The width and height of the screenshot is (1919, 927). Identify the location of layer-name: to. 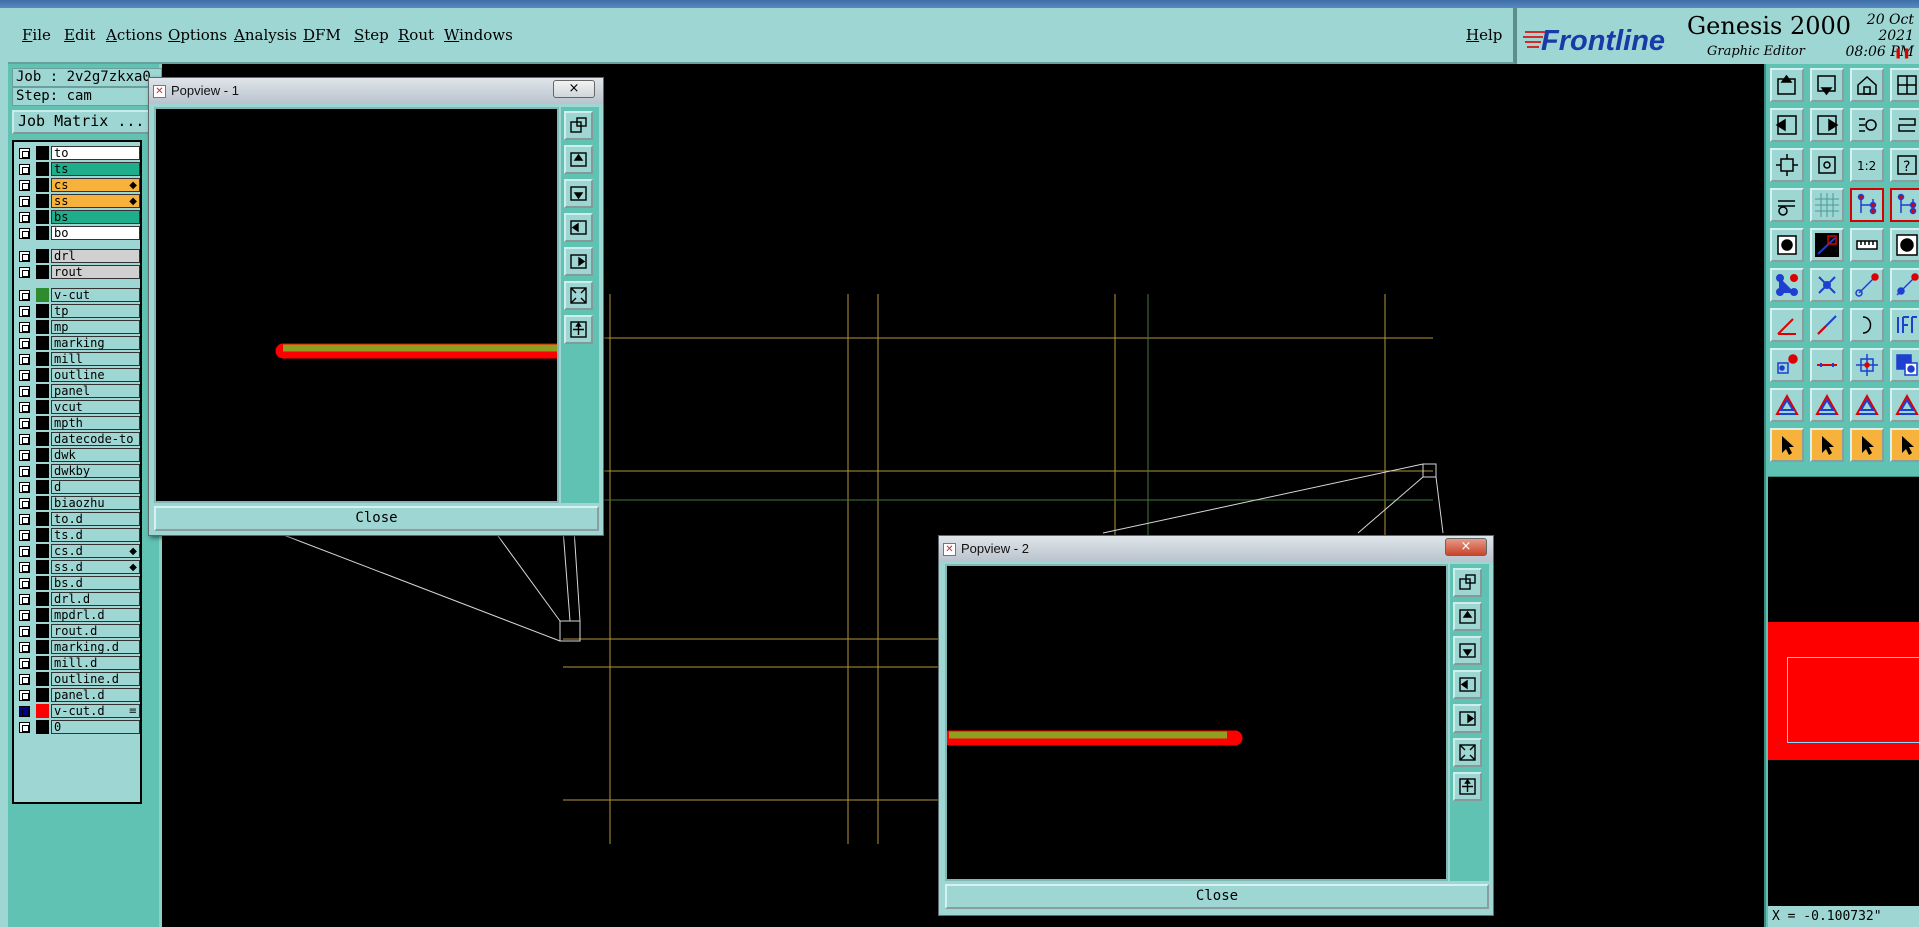
(95, 153).